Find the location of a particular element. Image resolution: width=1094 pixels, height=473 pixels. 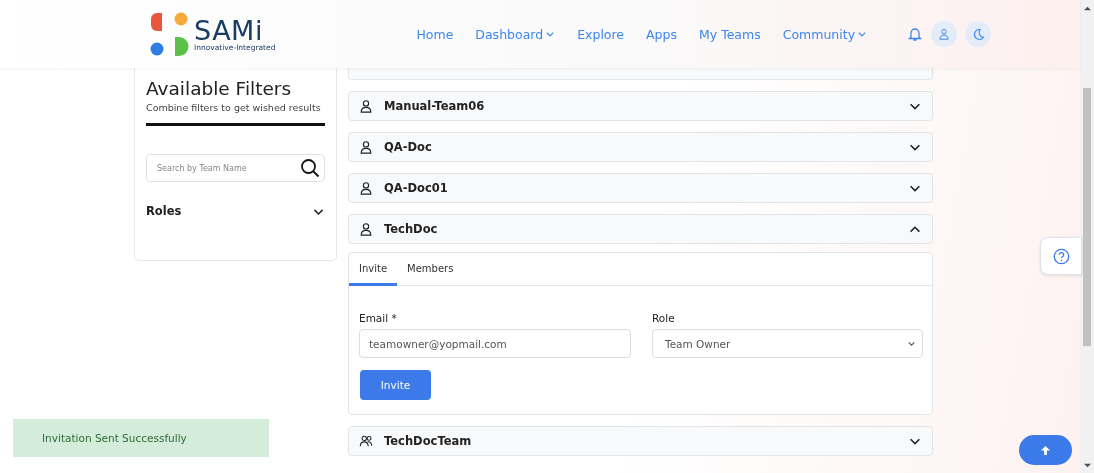

arrow-up-icon is located at coordinates (1045, 450).